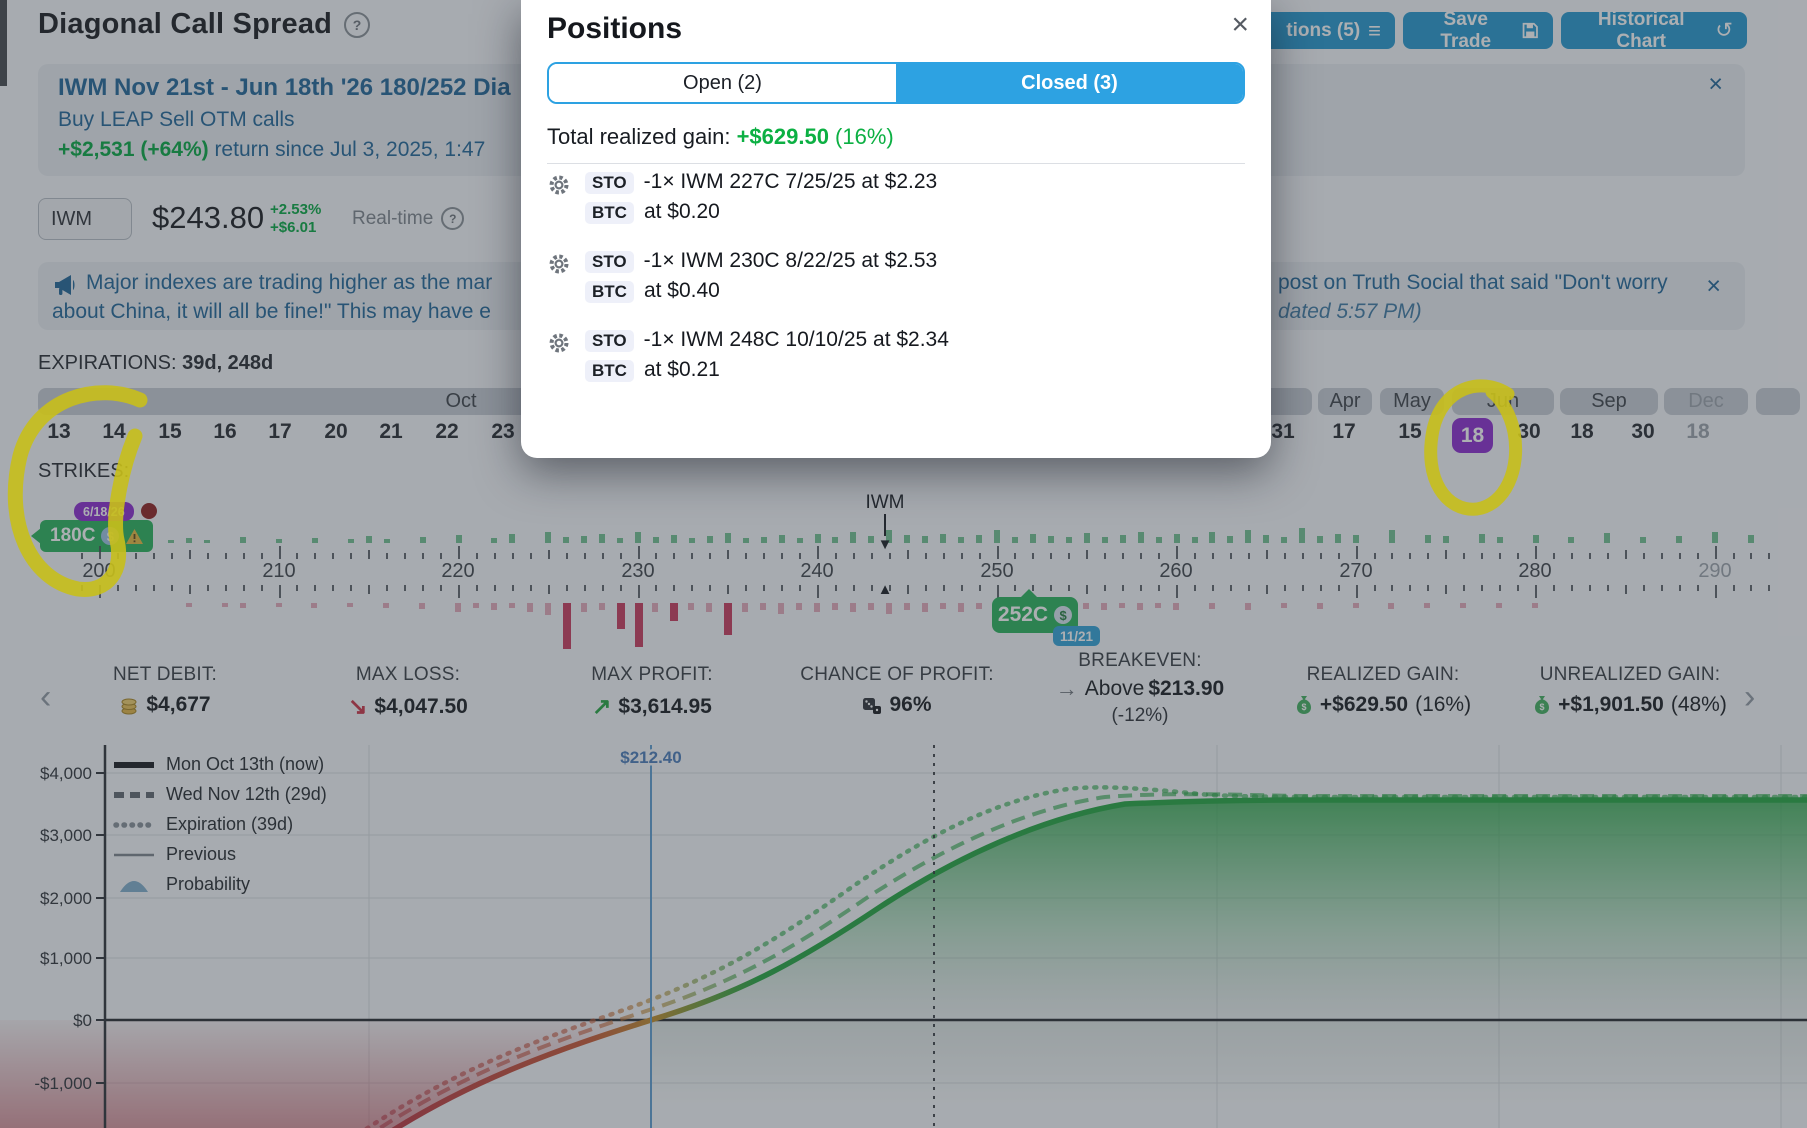 The width and height of the screenshot is (1807, 1128). I want to click on expiry-date: 22, so click(447, 432).